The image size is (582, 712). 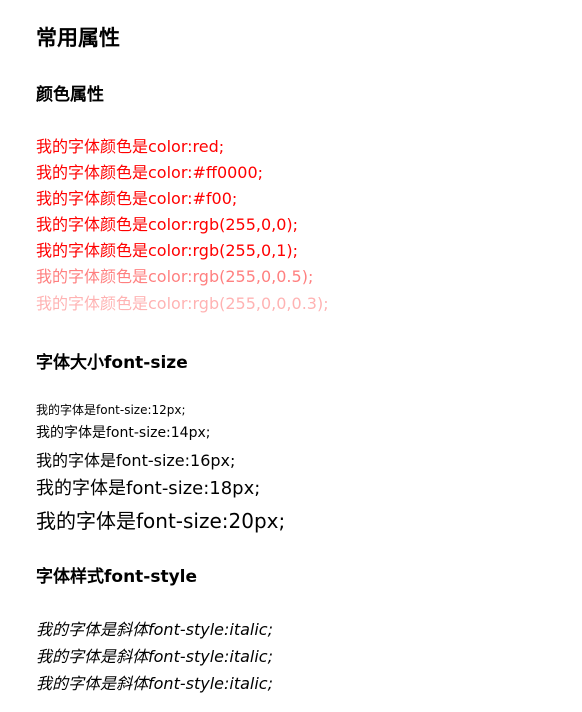 What do you see at coordinates (70, 95) in the screenshot?
I see `color-section-heading: 颜色属性` at bounding box center [70, 95].